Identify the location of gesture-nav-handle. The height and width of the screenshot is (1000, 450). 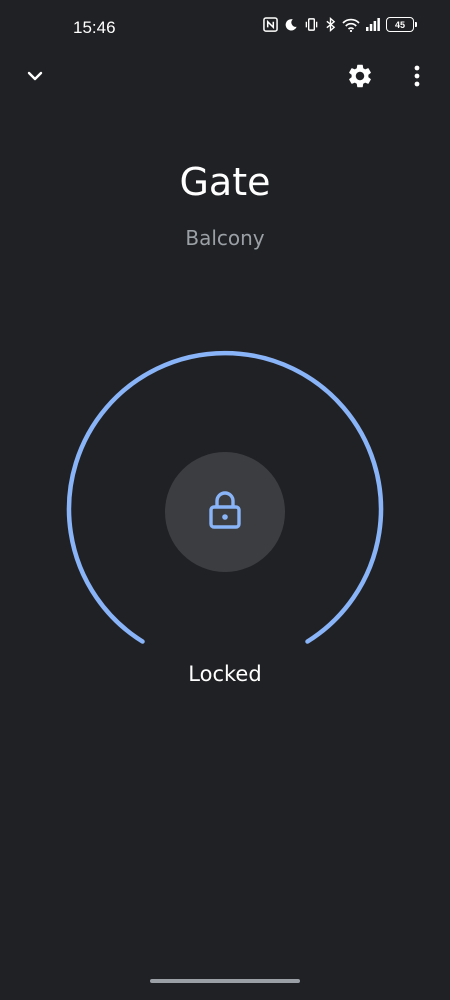
(225, 981).